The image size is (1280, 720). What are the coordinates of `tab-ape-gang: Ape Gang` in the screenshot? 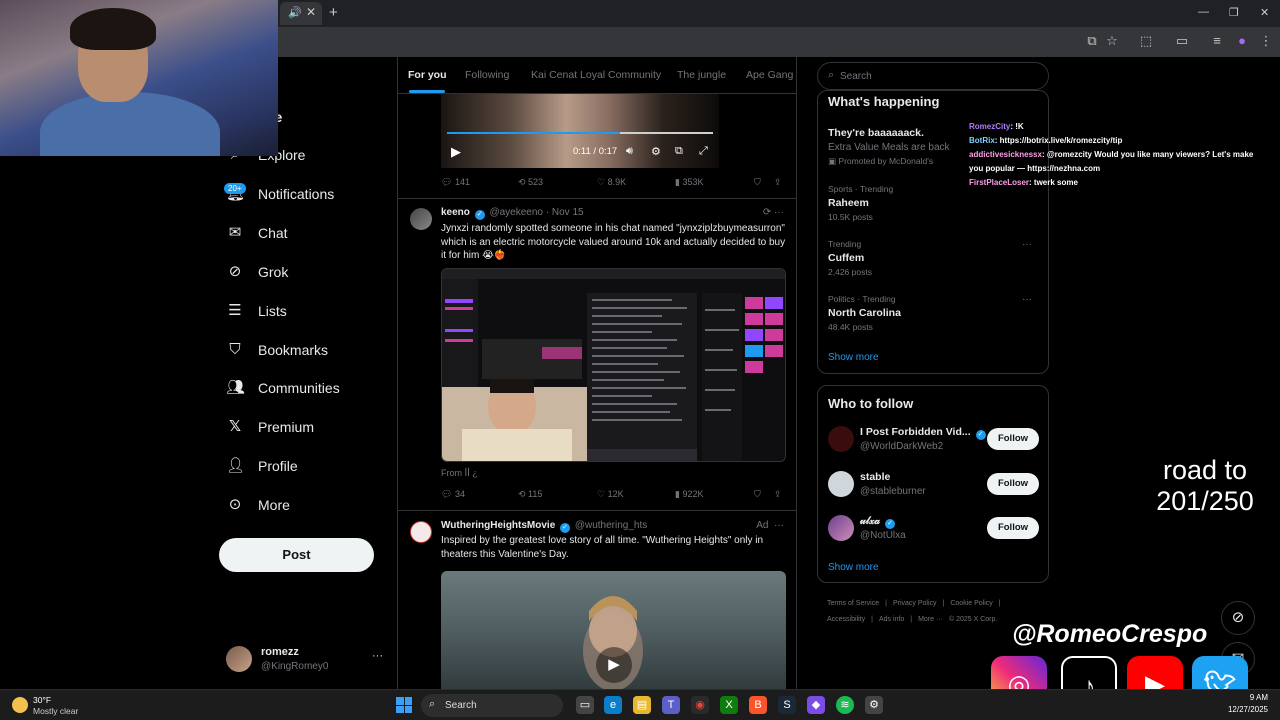 It's located at (769, 75).